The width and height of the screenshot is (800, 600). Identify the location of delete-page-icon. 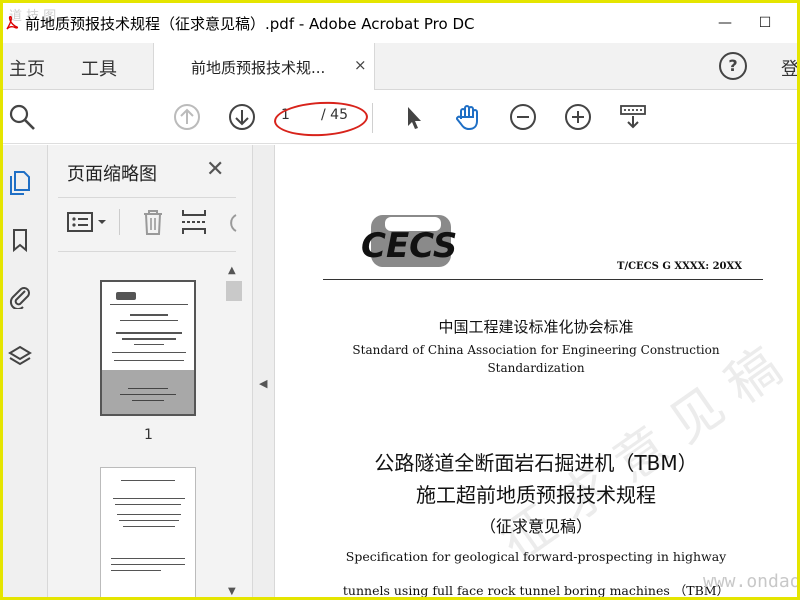
(153, 222).